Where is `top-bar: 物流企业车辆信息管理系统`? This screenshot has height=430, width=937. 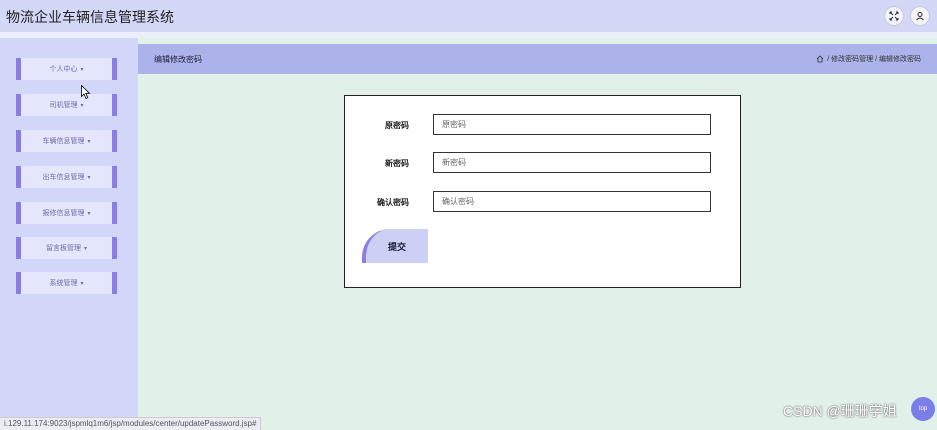 top-bar: 物流企业车辆信息管理系统 is located at coordinates (468, 16).